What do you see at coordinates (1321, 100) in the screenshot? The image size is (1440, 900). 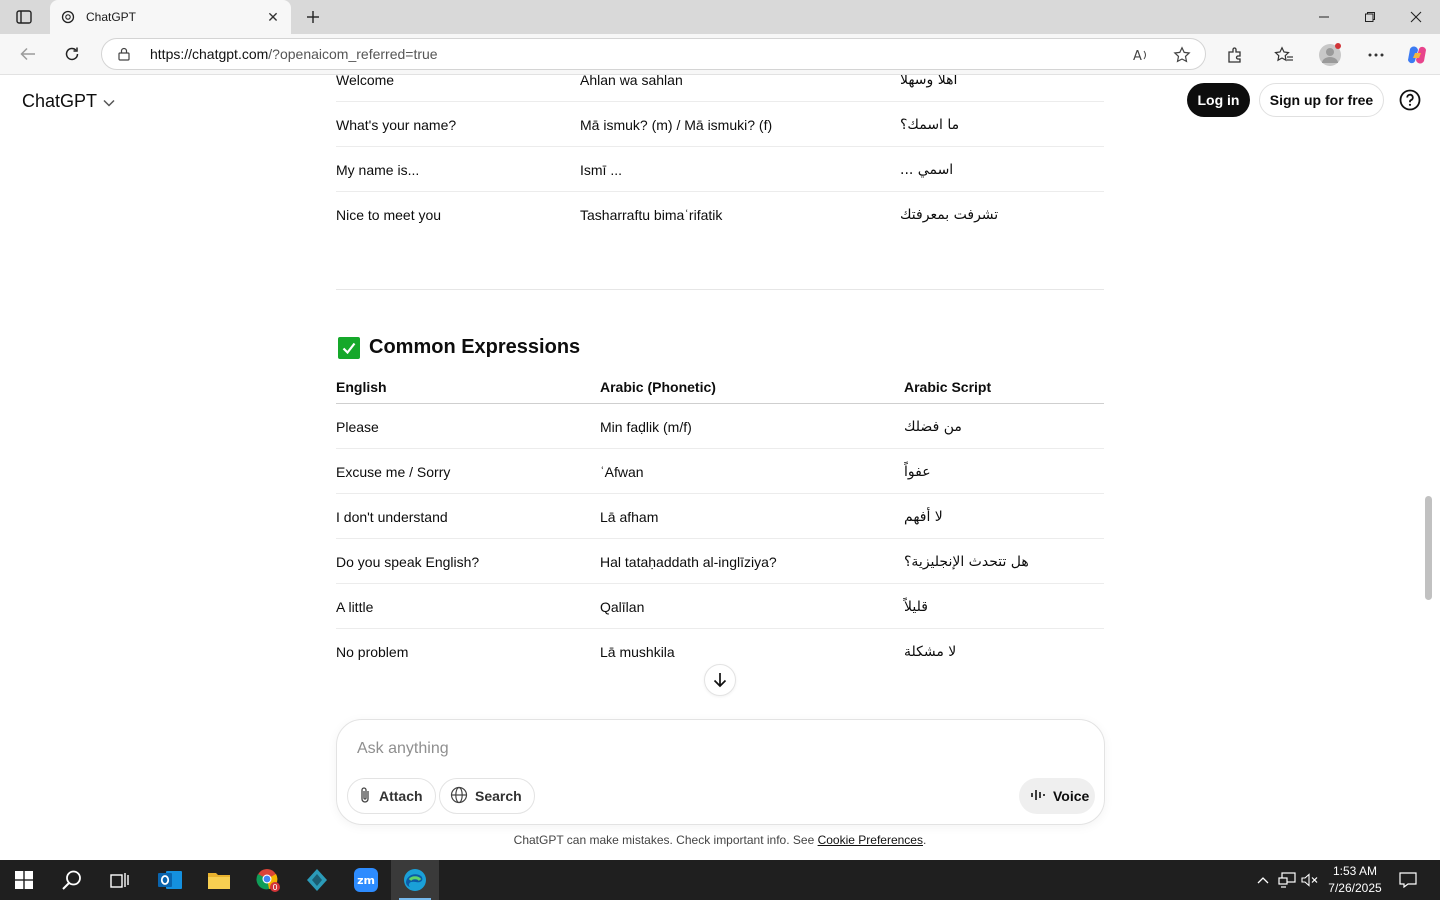 I see `signup-button: Sign up for free` at bounding box center [1321, 100].